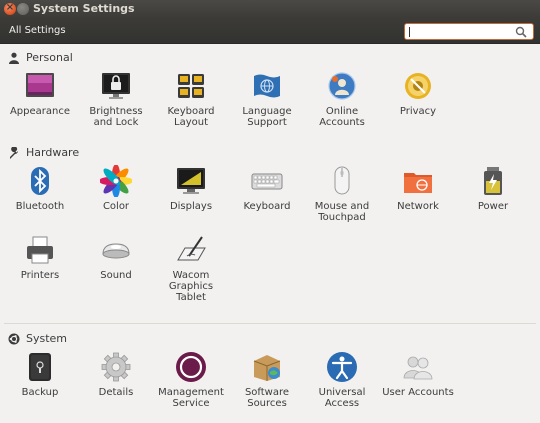  Describe the element at coordinates (191, 117) in the screenshot. I see `settings-item-label: Keyboard Layout` at that location.